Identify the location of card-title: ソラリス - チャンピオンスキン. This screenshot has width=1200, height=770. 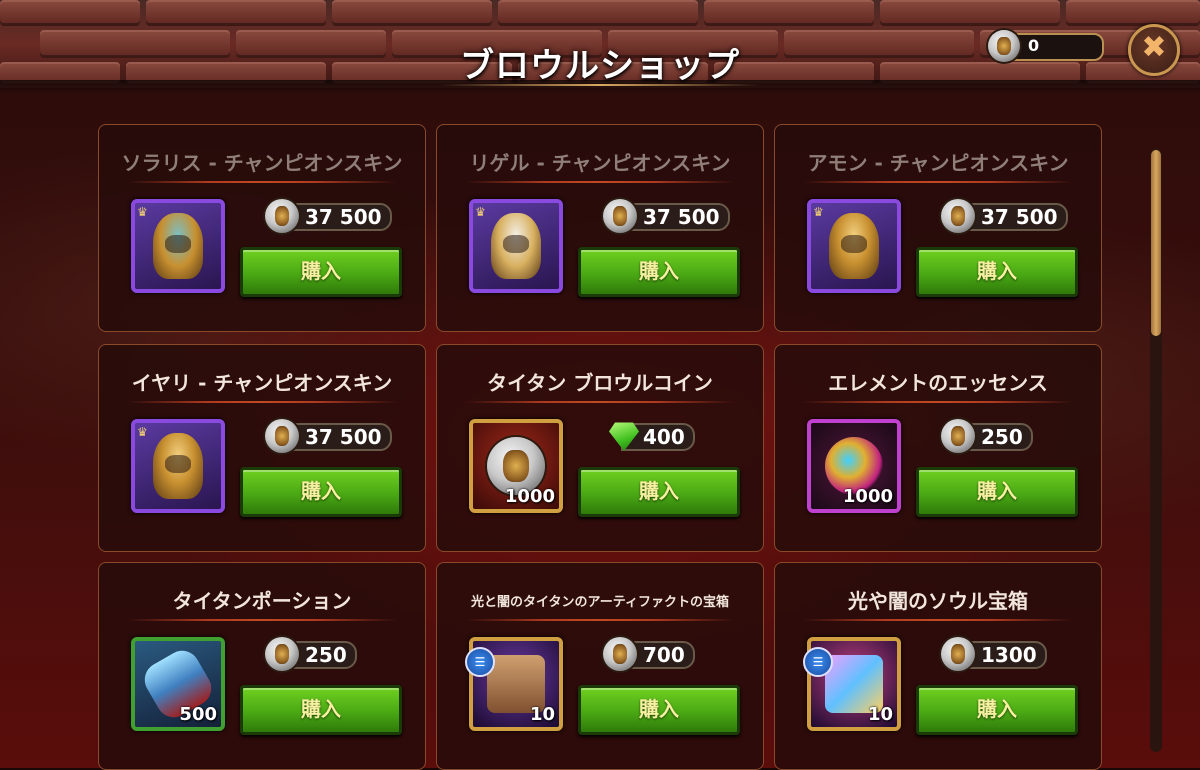
(262, 163).